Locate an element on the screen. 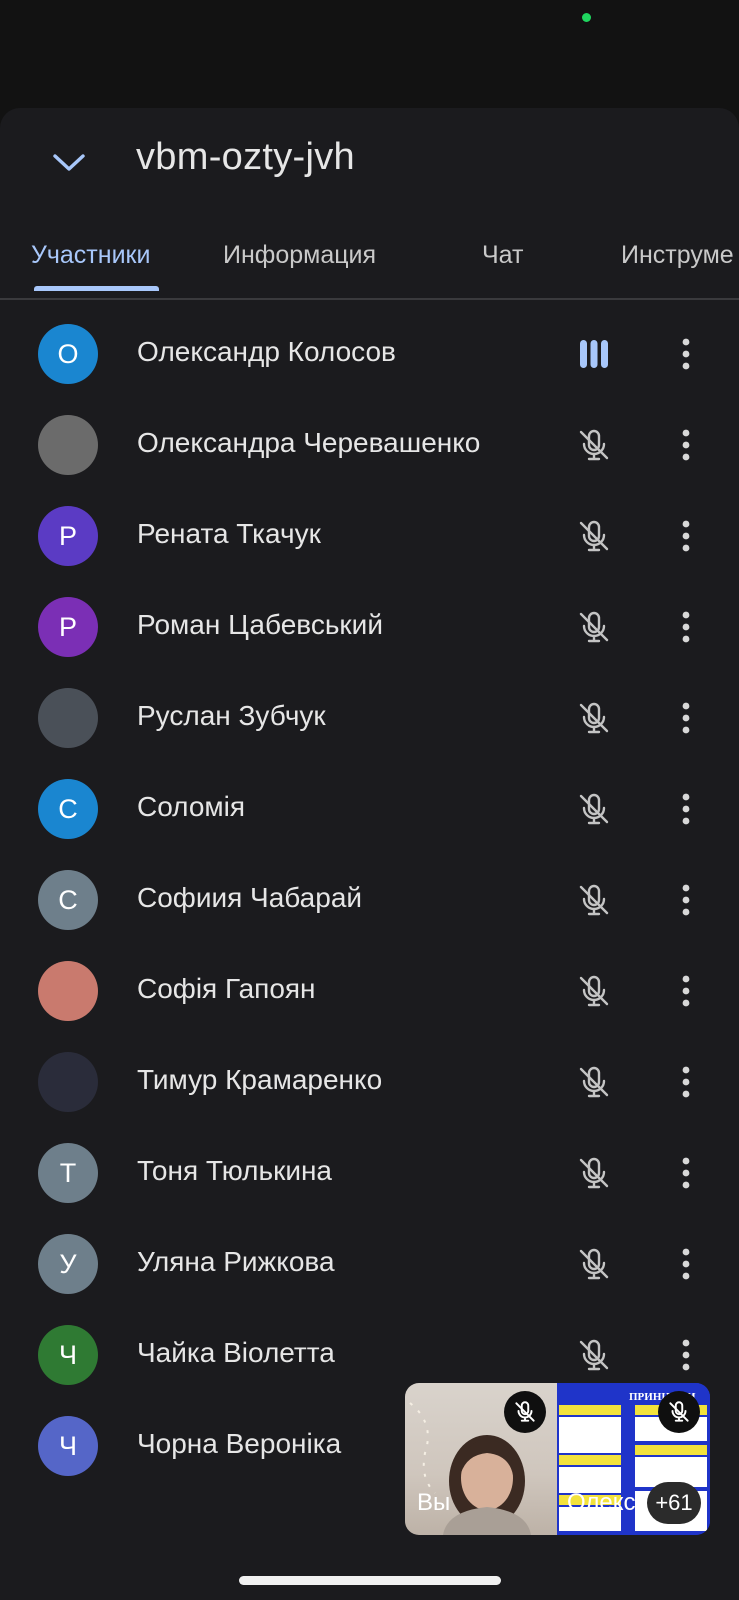 The height and width of the screenshot is (1600, 739). more-participants-badge: +61 is located at coordinates (674, 1503).